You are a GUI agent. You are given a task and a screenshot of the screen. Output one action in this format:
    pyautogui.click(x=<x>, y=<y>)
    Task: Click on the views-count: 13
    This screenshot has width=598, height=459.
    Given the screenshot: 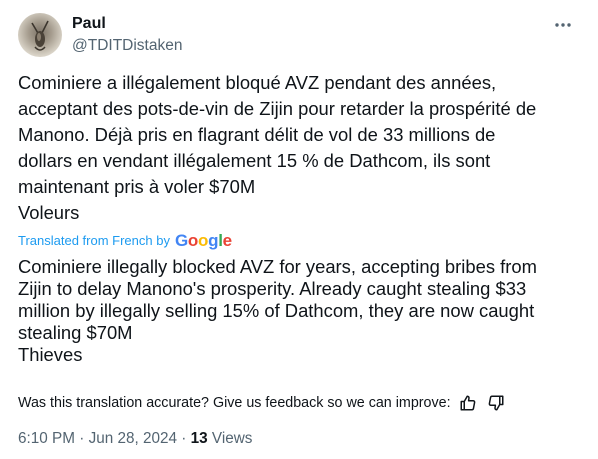 What is the action you would take?
    pyautogui.click(x=199, y=438)
    